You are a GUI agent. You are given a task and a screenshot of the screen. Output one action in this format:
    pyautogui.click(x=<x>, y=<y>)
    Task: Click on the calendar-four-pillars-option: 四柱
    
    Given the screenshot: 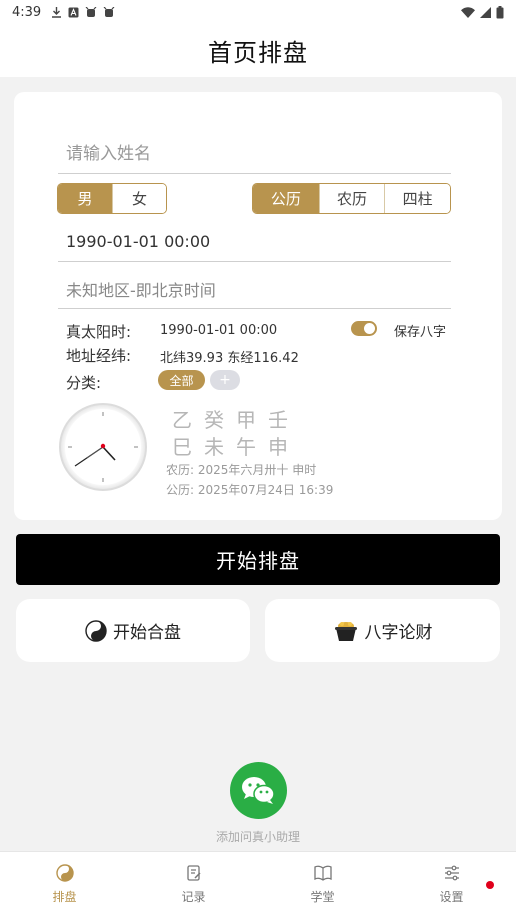 What is the action you would take?
    pyautogui.click(x=417, y=198)
    